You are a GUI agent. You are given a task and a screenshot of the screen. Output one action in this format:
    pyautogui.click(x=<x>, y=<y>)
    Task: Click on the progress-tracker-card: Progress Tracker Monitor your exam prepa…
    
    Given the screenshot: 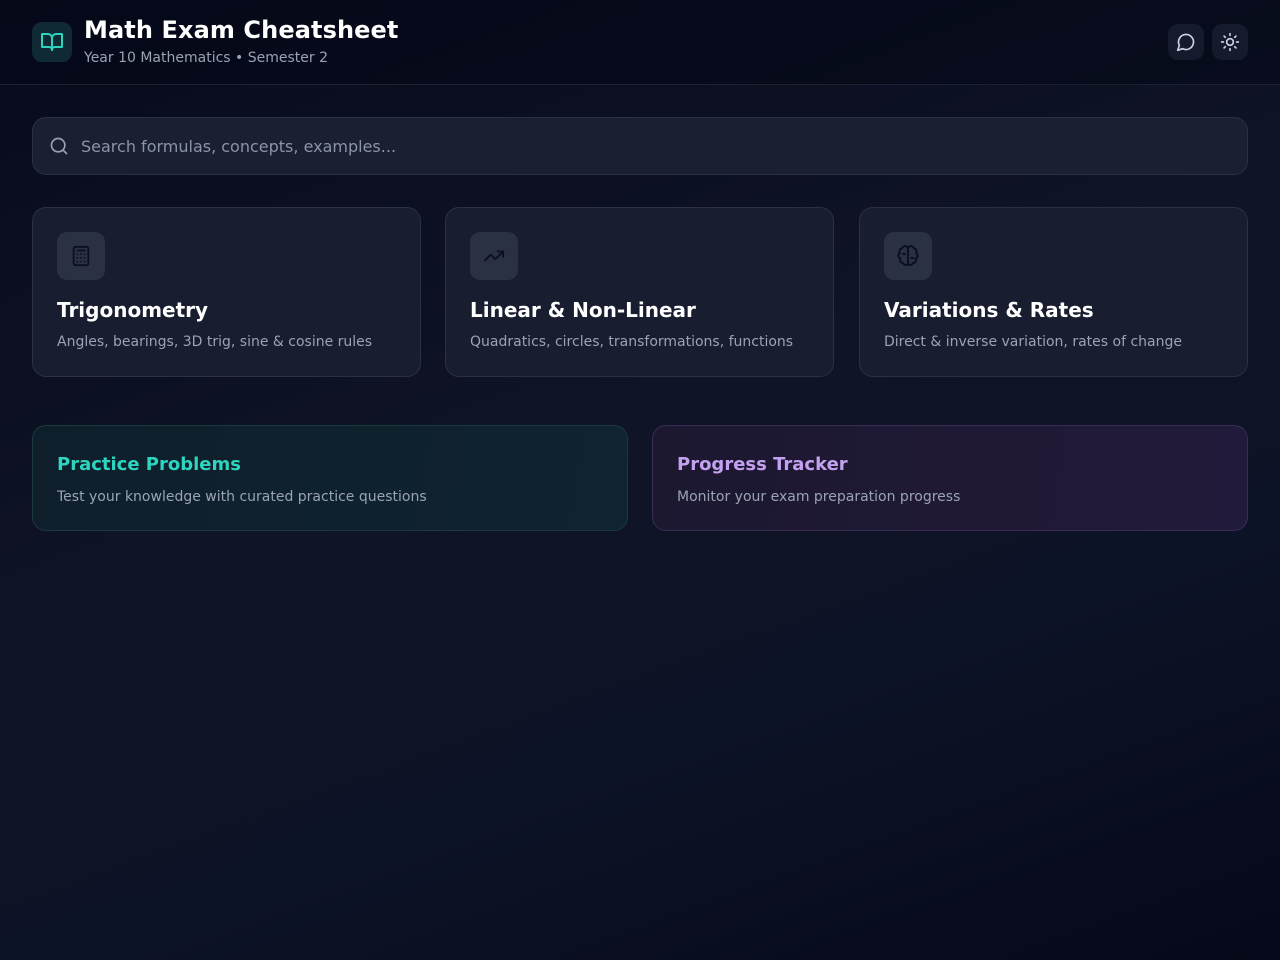 What is the action you would take?
    pyautogui.click(x=950, y=478)
    